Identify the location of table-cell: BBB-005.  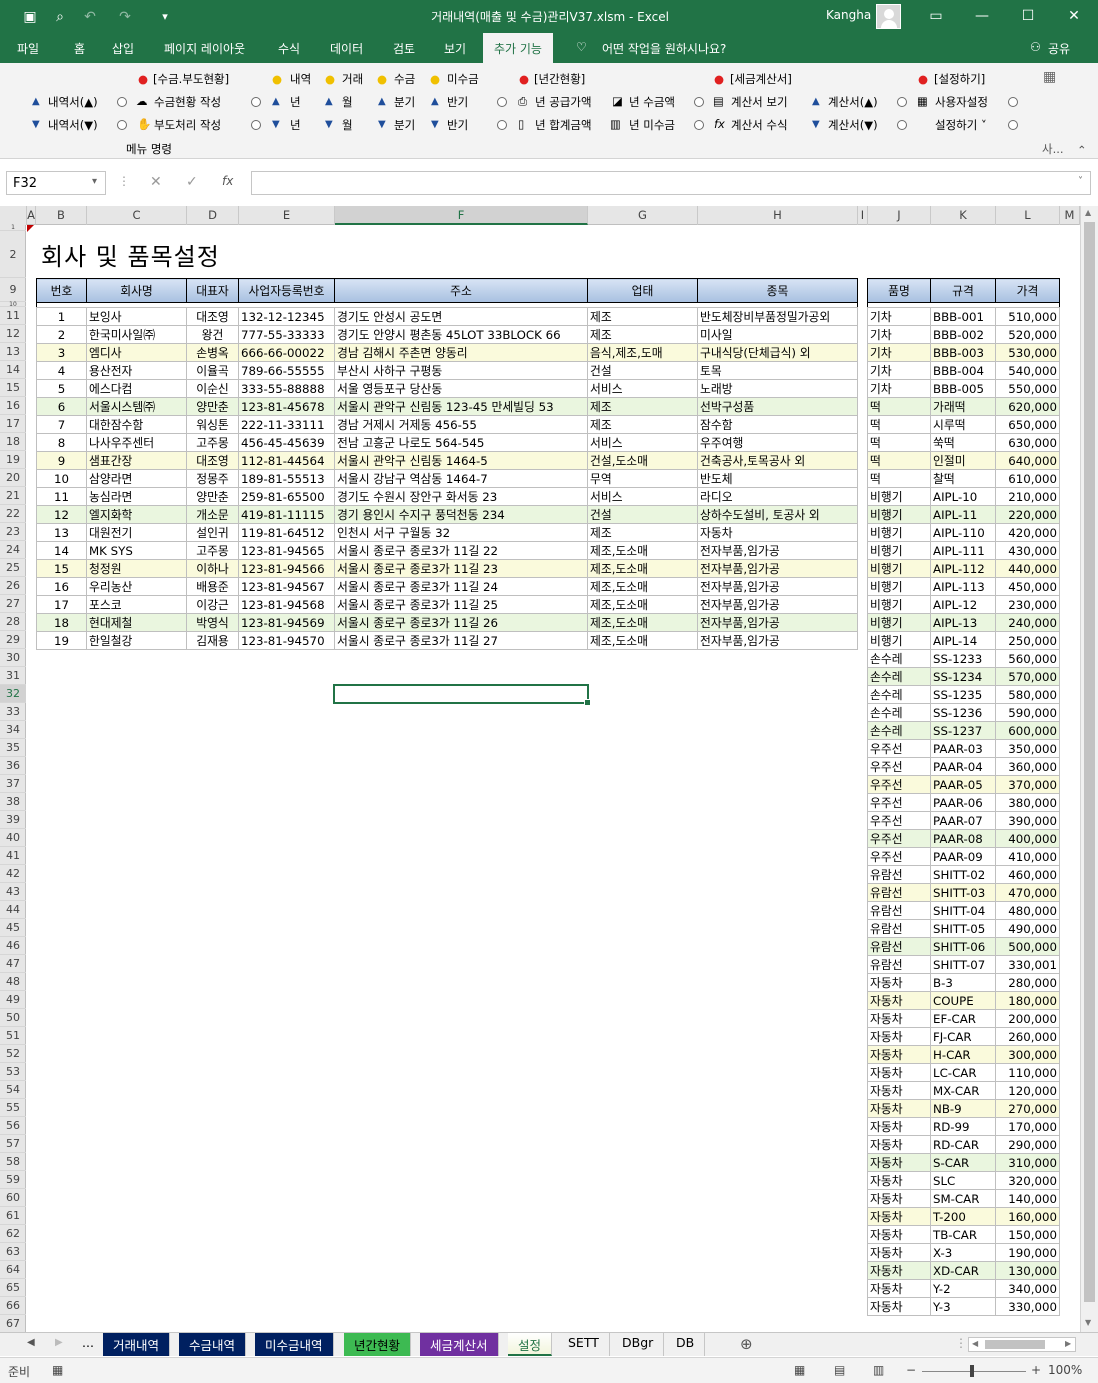
(963, 388).